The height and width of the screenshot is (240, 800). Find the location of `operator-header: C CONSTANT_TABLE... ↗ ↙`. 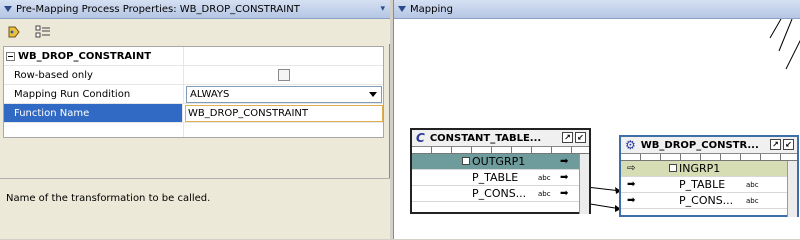

operator-header: C CONSTANT_TABLE... ↗ ↙ is located at coordinates (500, 138).